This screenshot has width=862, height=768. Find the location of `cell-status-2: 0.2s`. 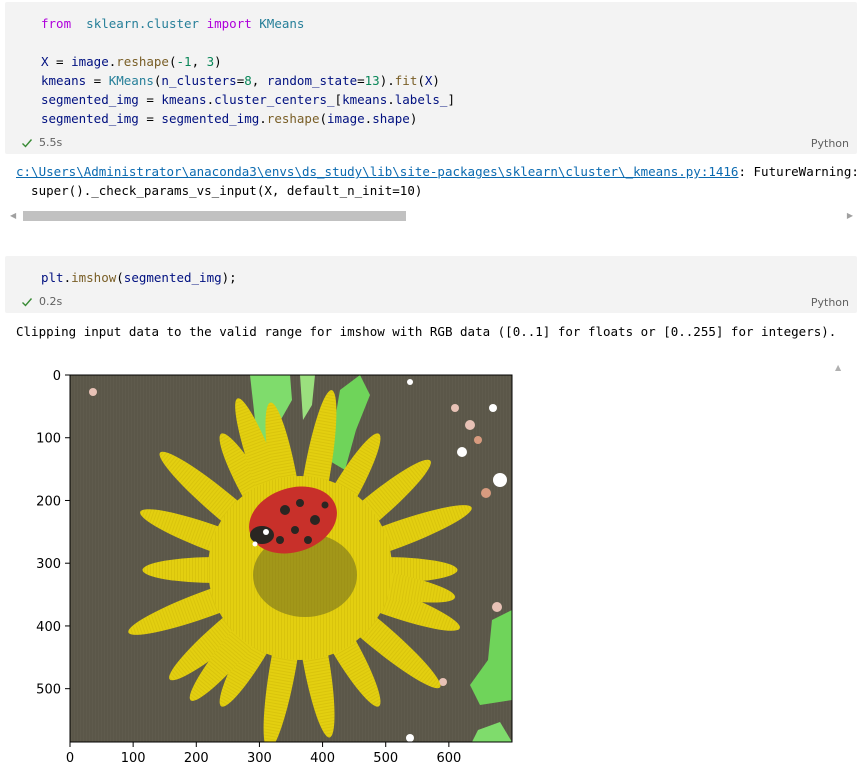

cell-status-2: 0.2s is located at coordinates (41, 301).